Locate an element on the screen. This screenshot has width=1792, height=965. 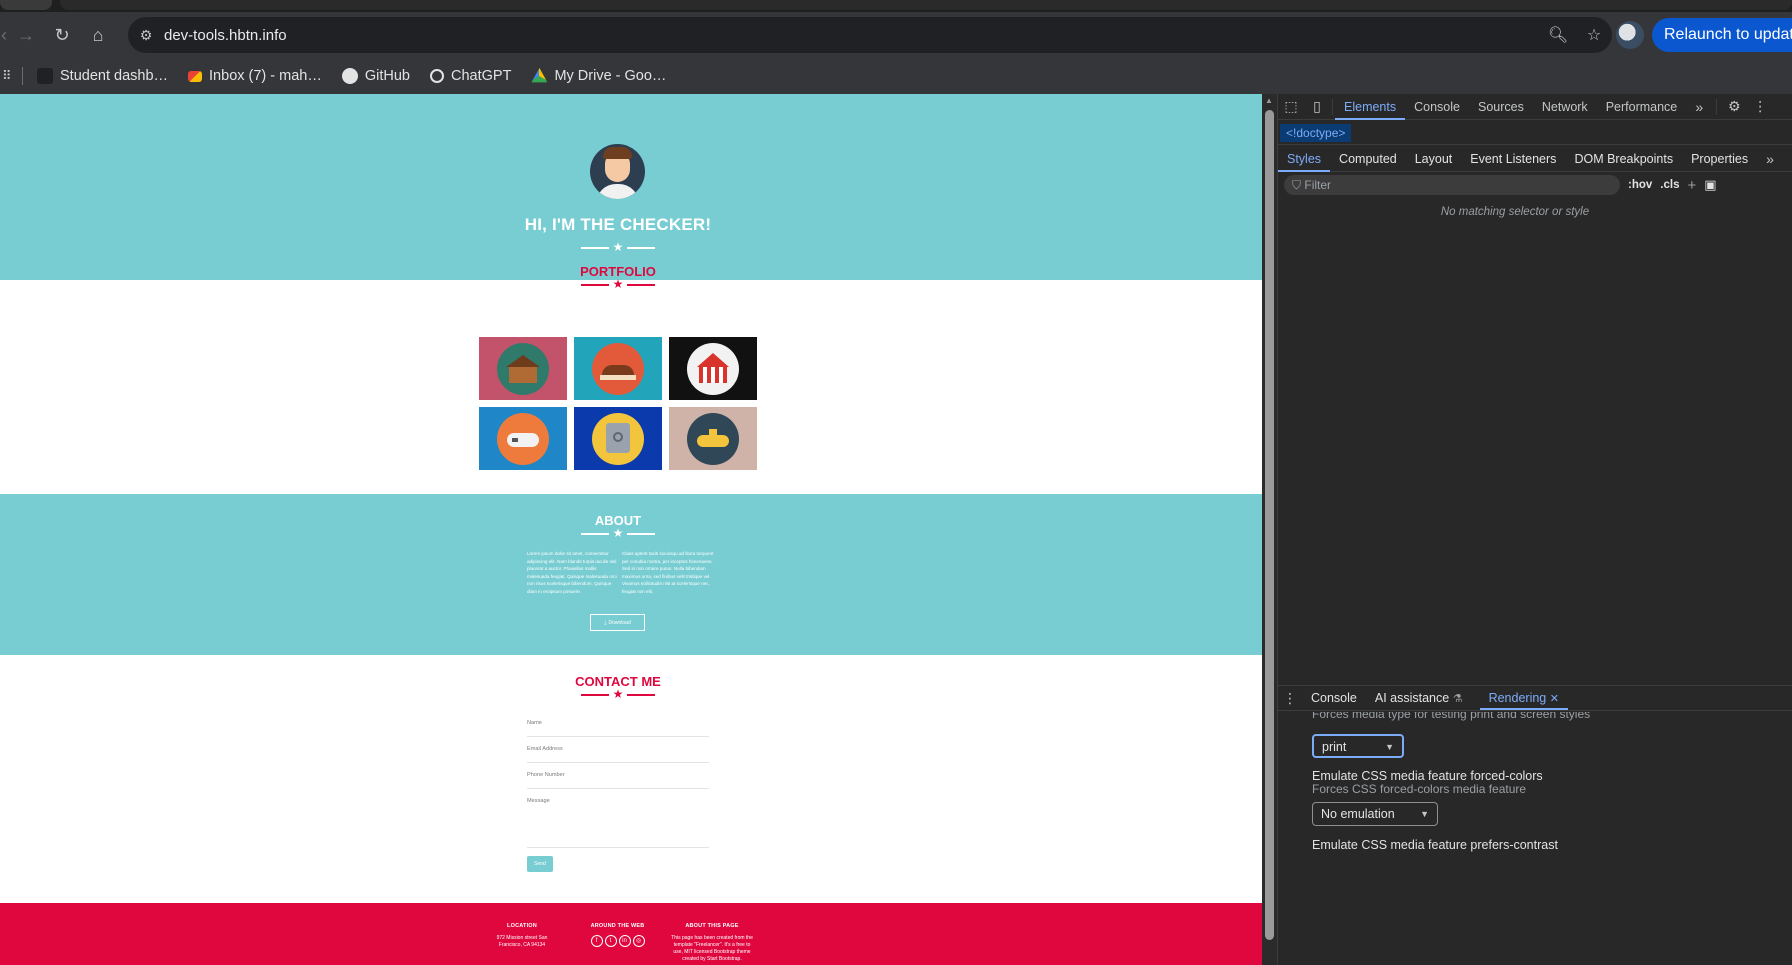
portfolio-item-cabin is located at coordinates (523, 368).